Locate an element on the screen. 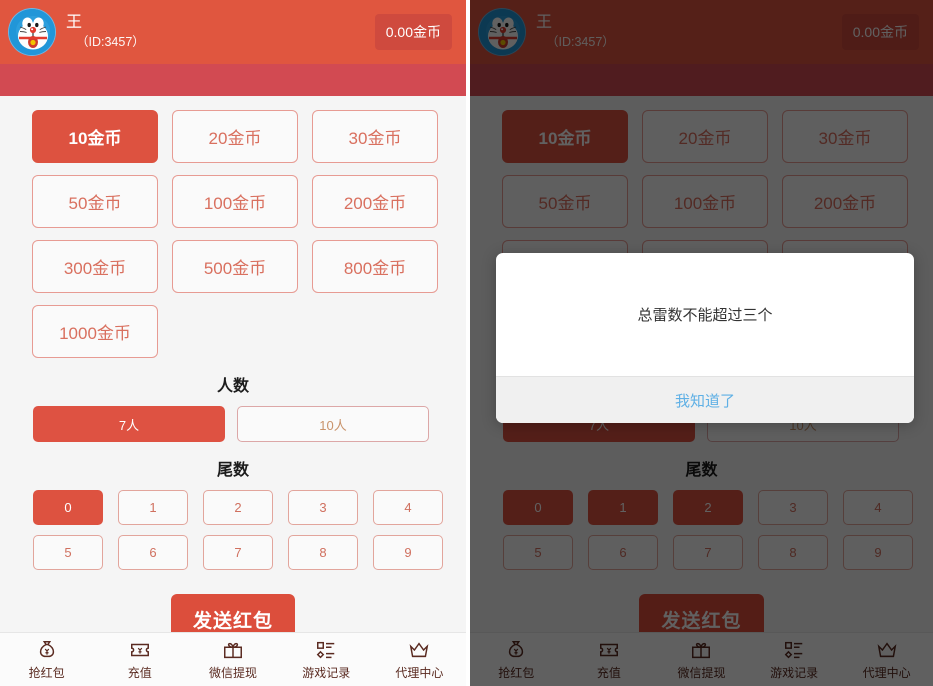 The height and width of the screenshot is (686, 933). digit-button: 8 is located at coordinates (323, 552).